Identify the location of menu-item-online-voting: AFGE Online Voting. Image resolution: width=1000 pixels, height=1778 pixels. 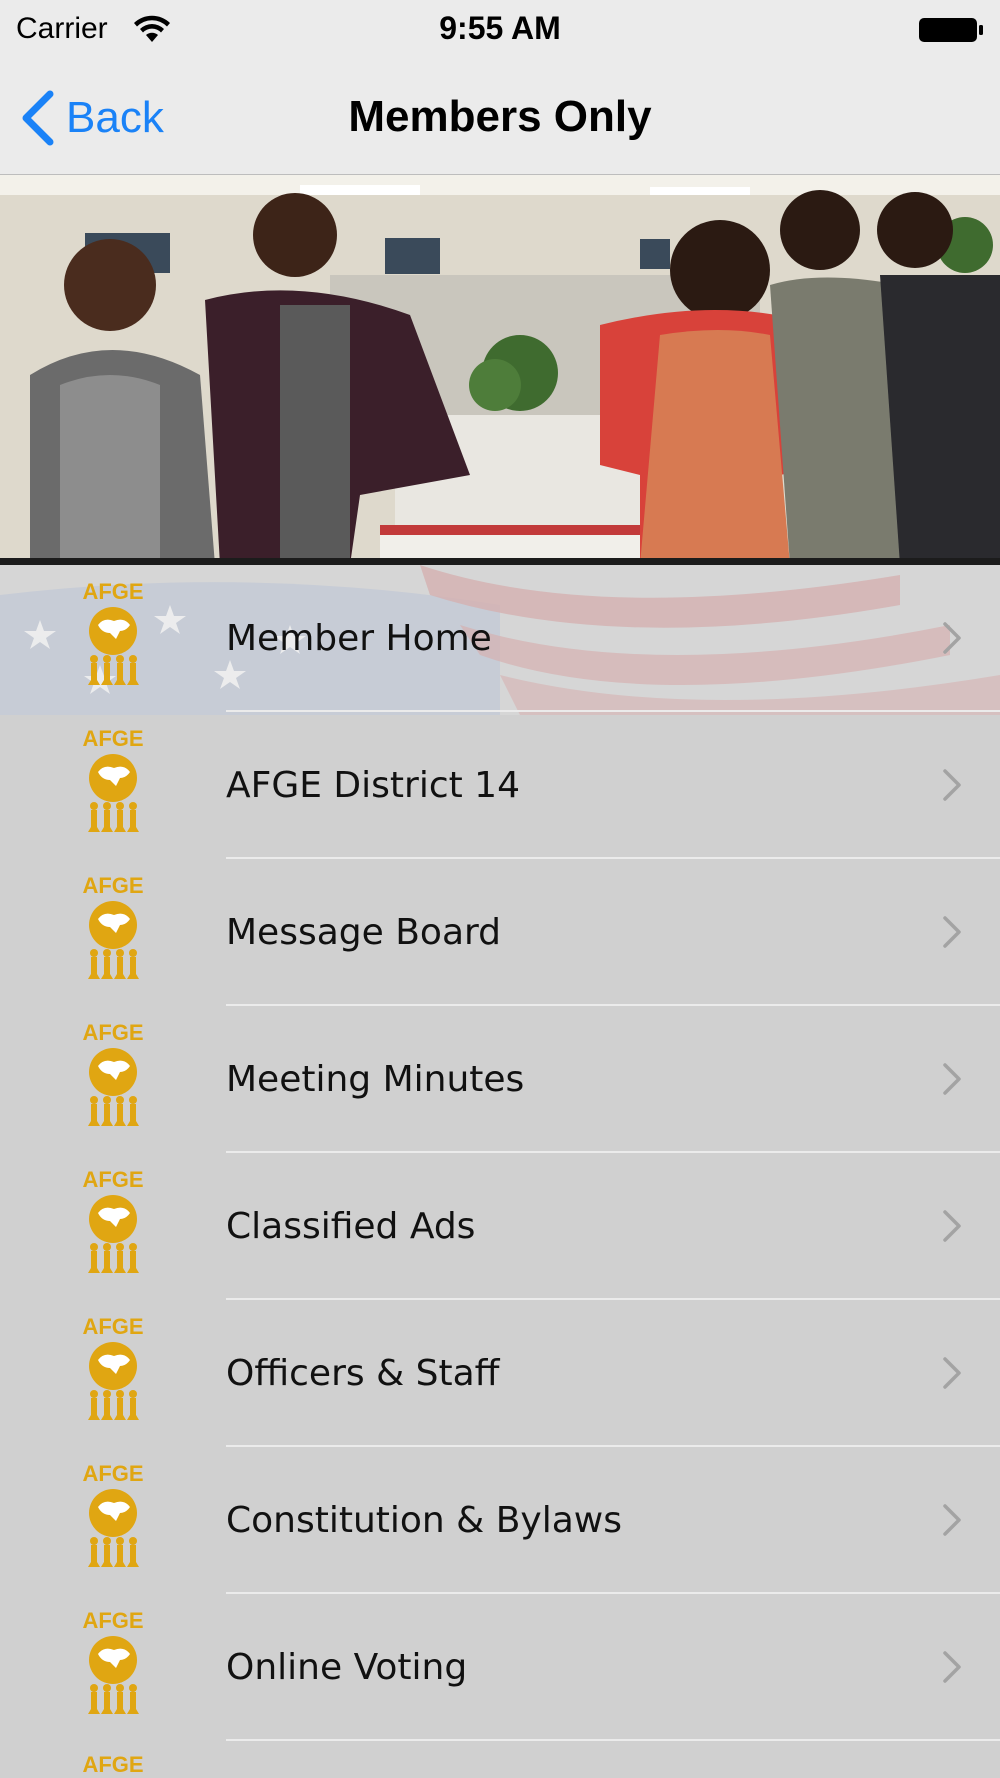
(500, 1667).